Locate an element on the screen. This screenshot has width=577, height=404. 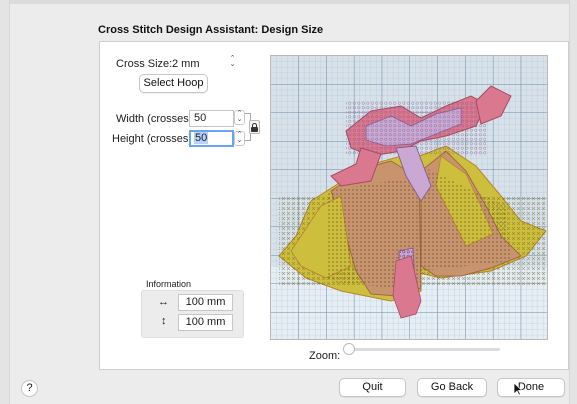
lock-icon is located at coordinates (254, 127).